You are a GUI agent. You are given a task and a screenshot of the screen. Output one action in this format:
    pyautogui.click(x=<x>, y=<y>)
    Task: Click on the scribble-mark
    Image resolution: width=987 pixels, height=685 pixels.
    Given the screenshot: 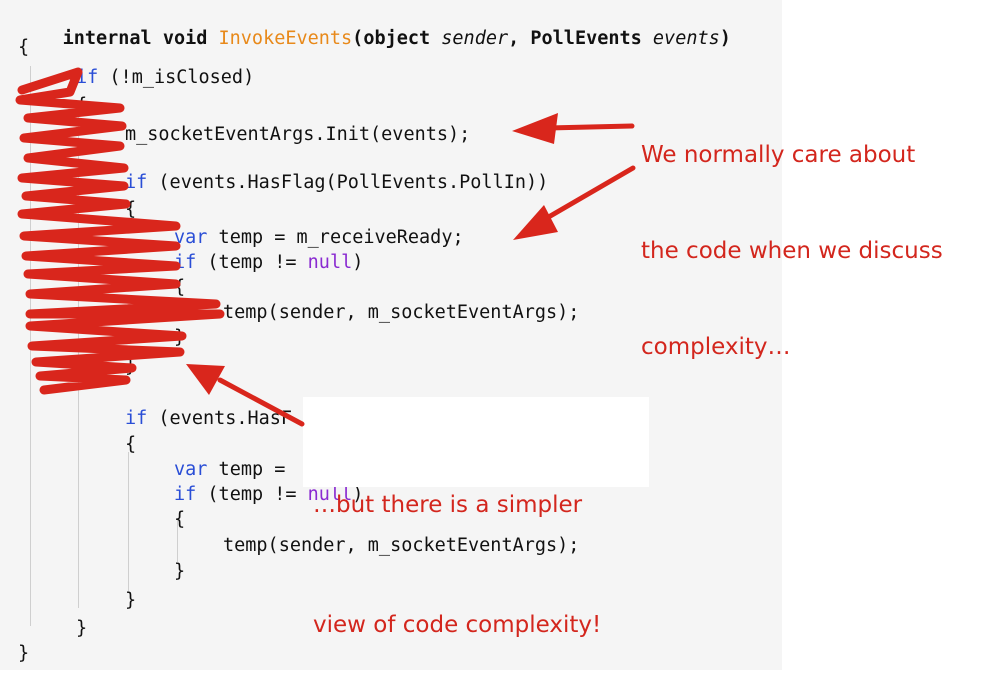 What is the action you would take?
    pyautogui.click(x=120, y=231)
    